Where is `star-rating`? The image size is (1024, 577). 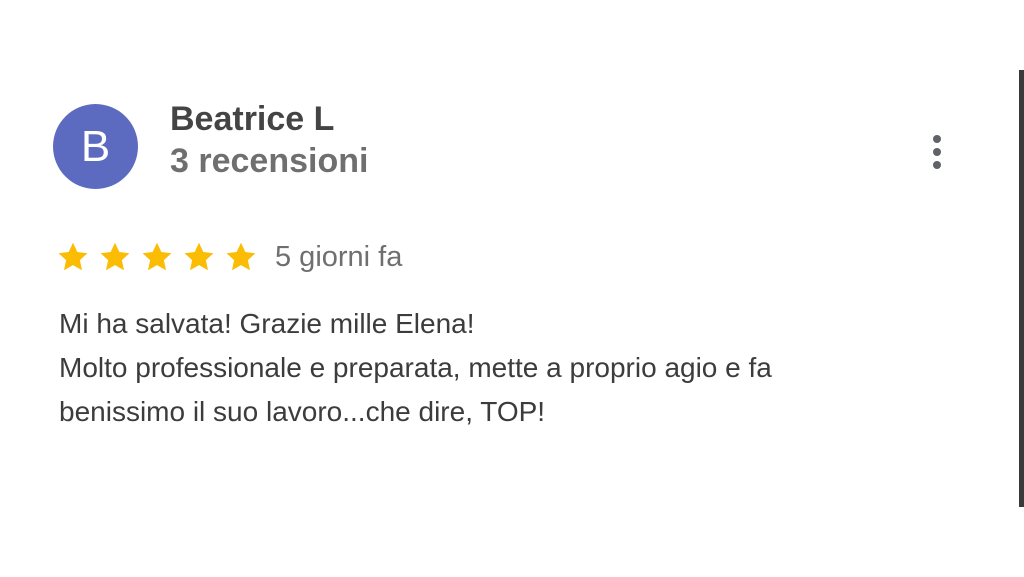
star-rating is located at coordinates (157, 257).